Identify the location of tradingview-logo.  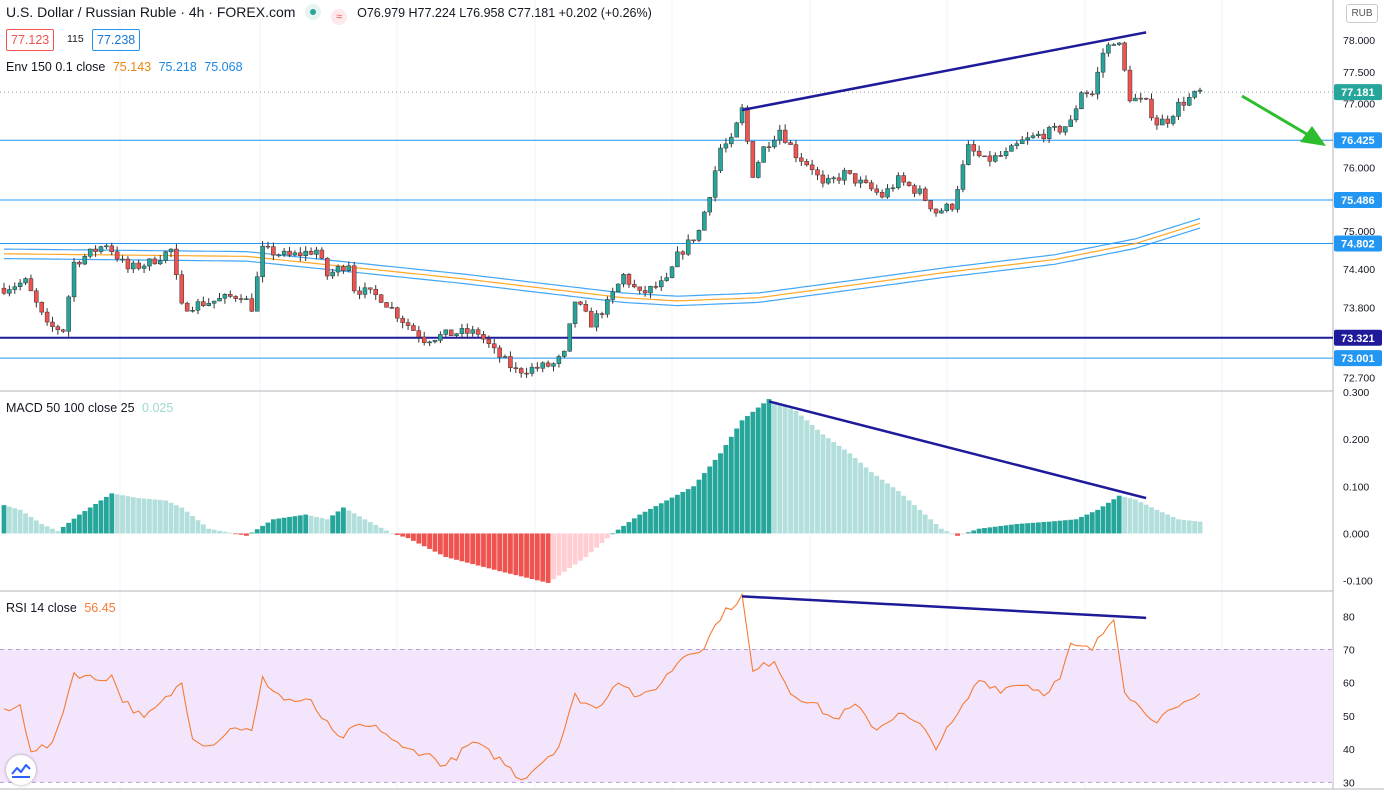
(21, 770).